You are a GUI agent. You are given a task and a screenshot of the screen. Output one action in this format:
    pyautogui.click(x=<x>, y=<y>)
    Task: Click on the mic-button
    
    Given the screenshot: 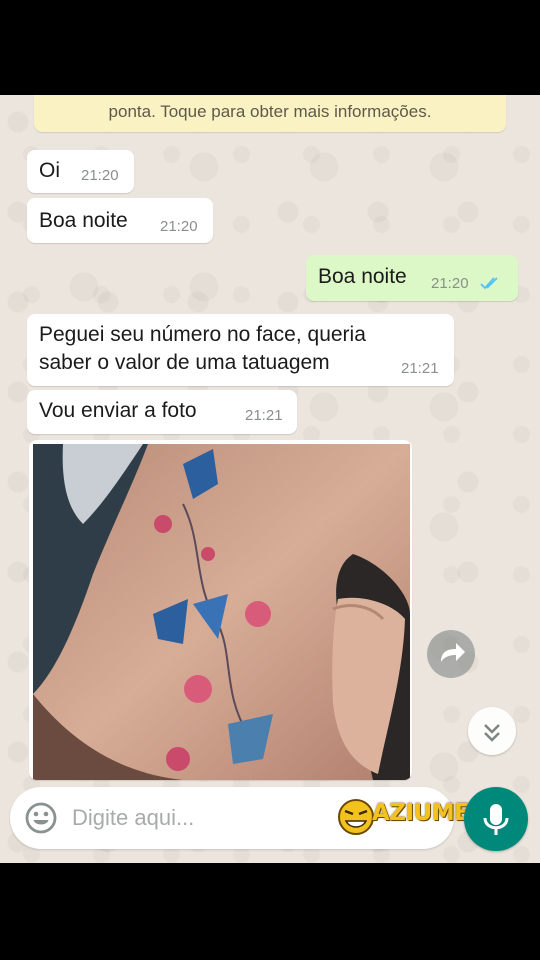 What is the action you would take?
    pyautogui.click(x=496, y=819)
    